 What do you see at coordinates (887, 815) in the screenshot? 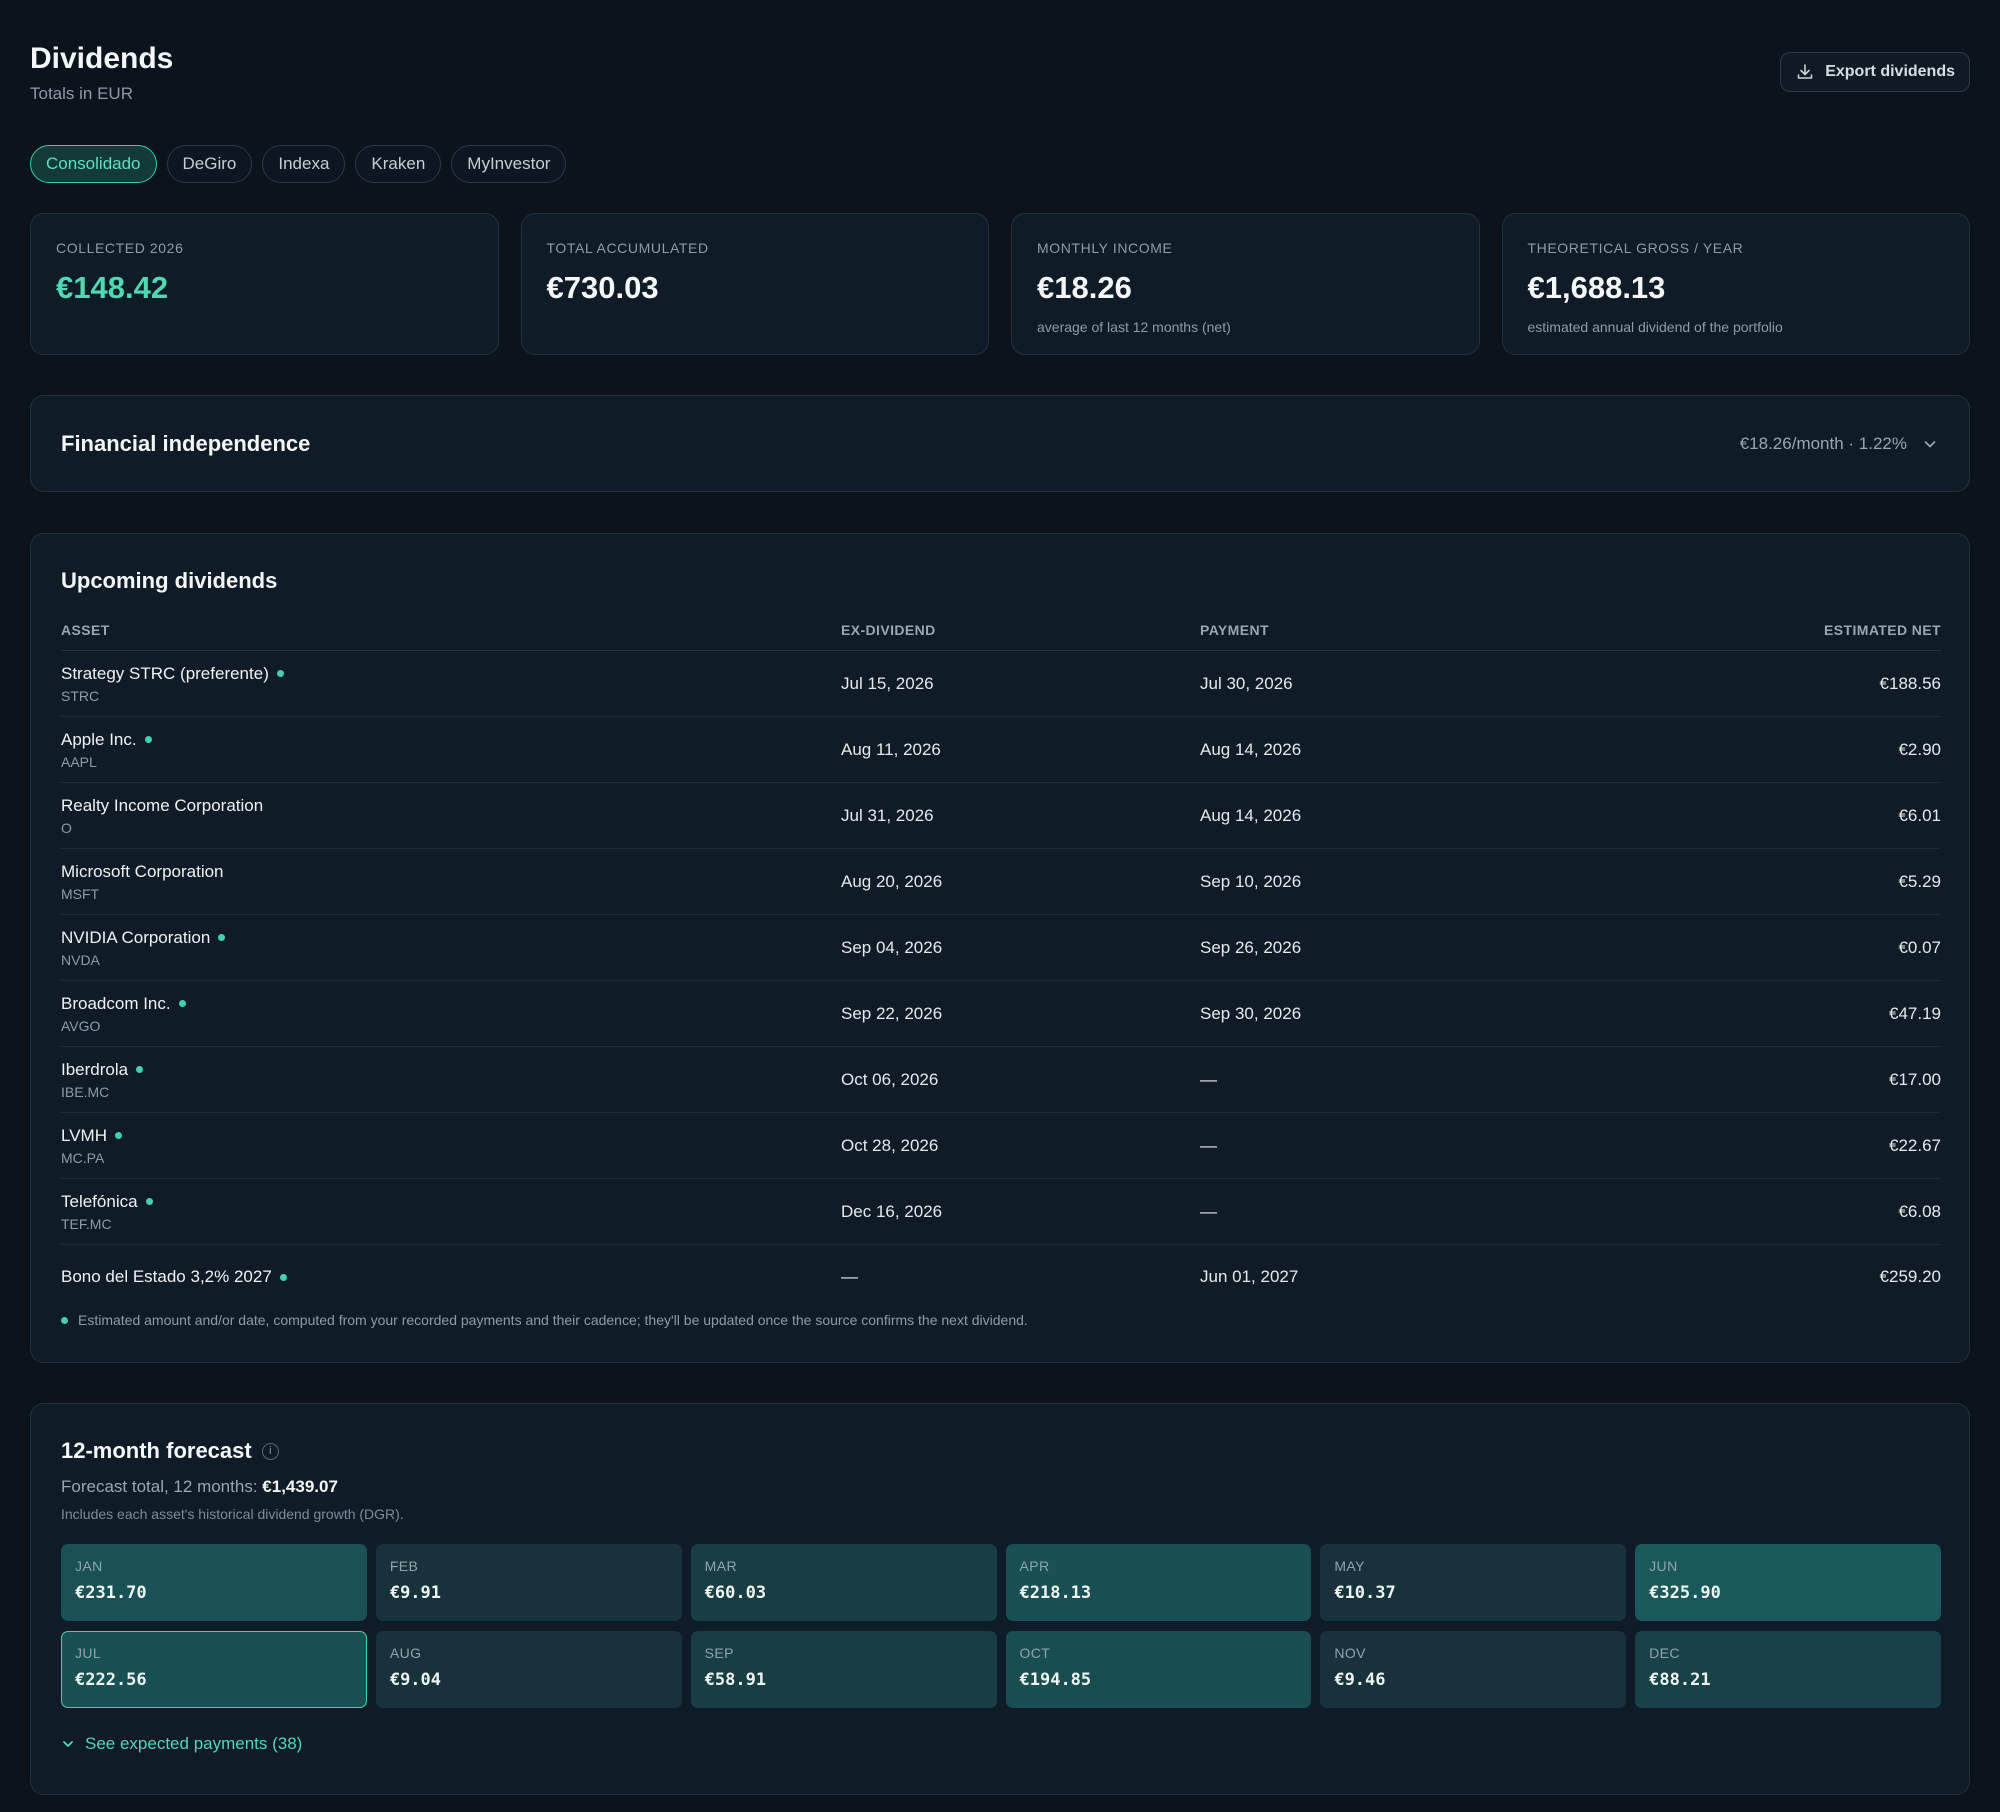
I see `ex-dividend-date: Jul 31, 2026` at bounding box center [887, 815].